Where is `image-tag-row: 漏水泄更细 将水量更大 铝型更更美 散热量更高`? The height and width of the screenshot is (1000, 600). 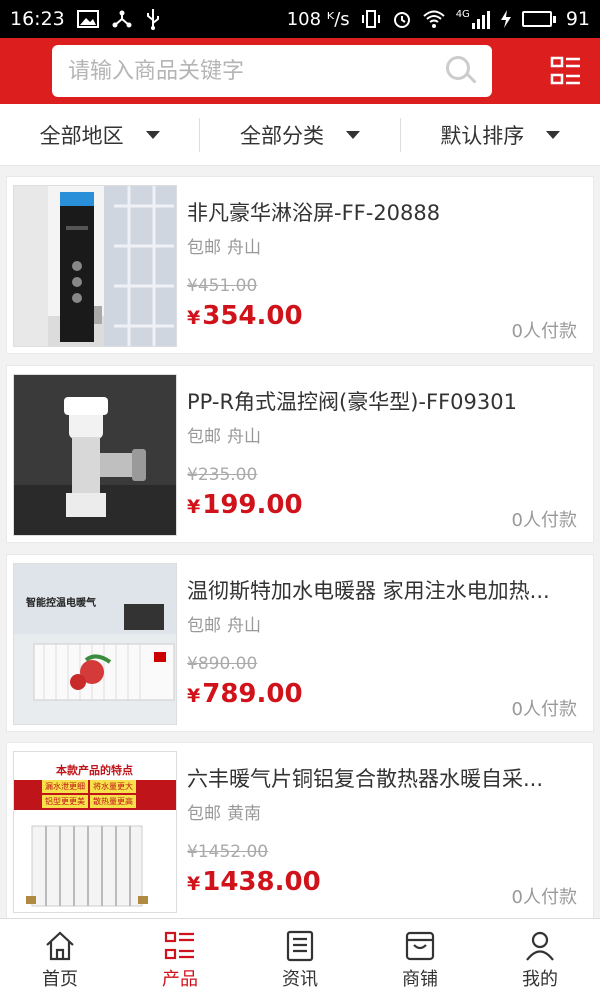
image-tag-row: 漏水泄更细 将水量更大 铝型更更美 散热量更高 is located at coordinates (97, 794).